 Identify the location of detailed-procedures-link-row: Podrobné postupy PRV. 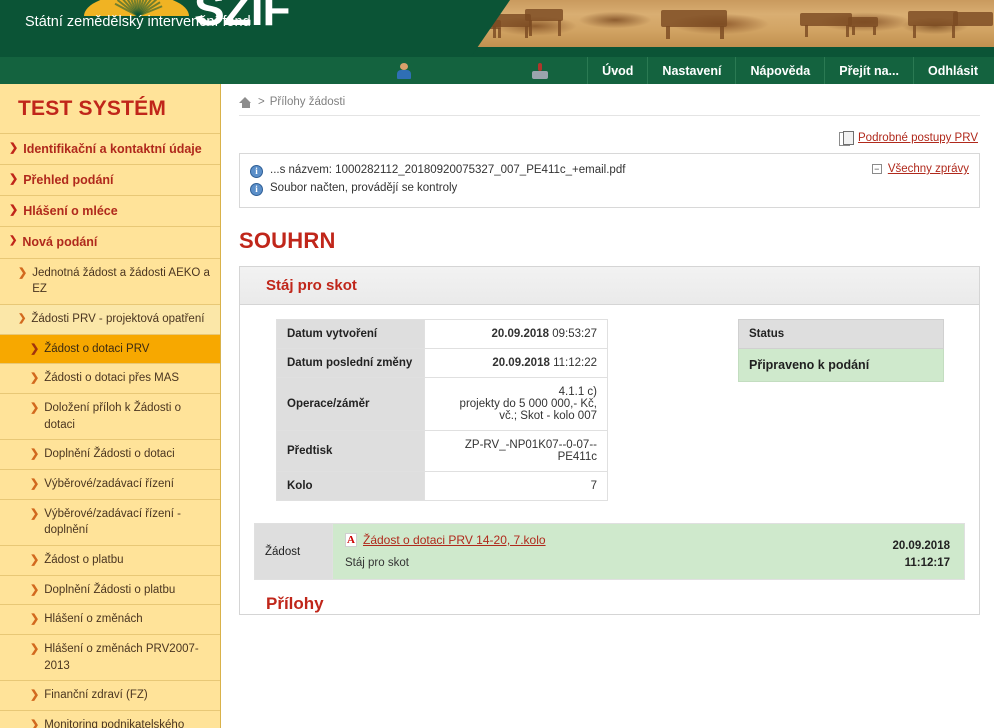
(608, 138).